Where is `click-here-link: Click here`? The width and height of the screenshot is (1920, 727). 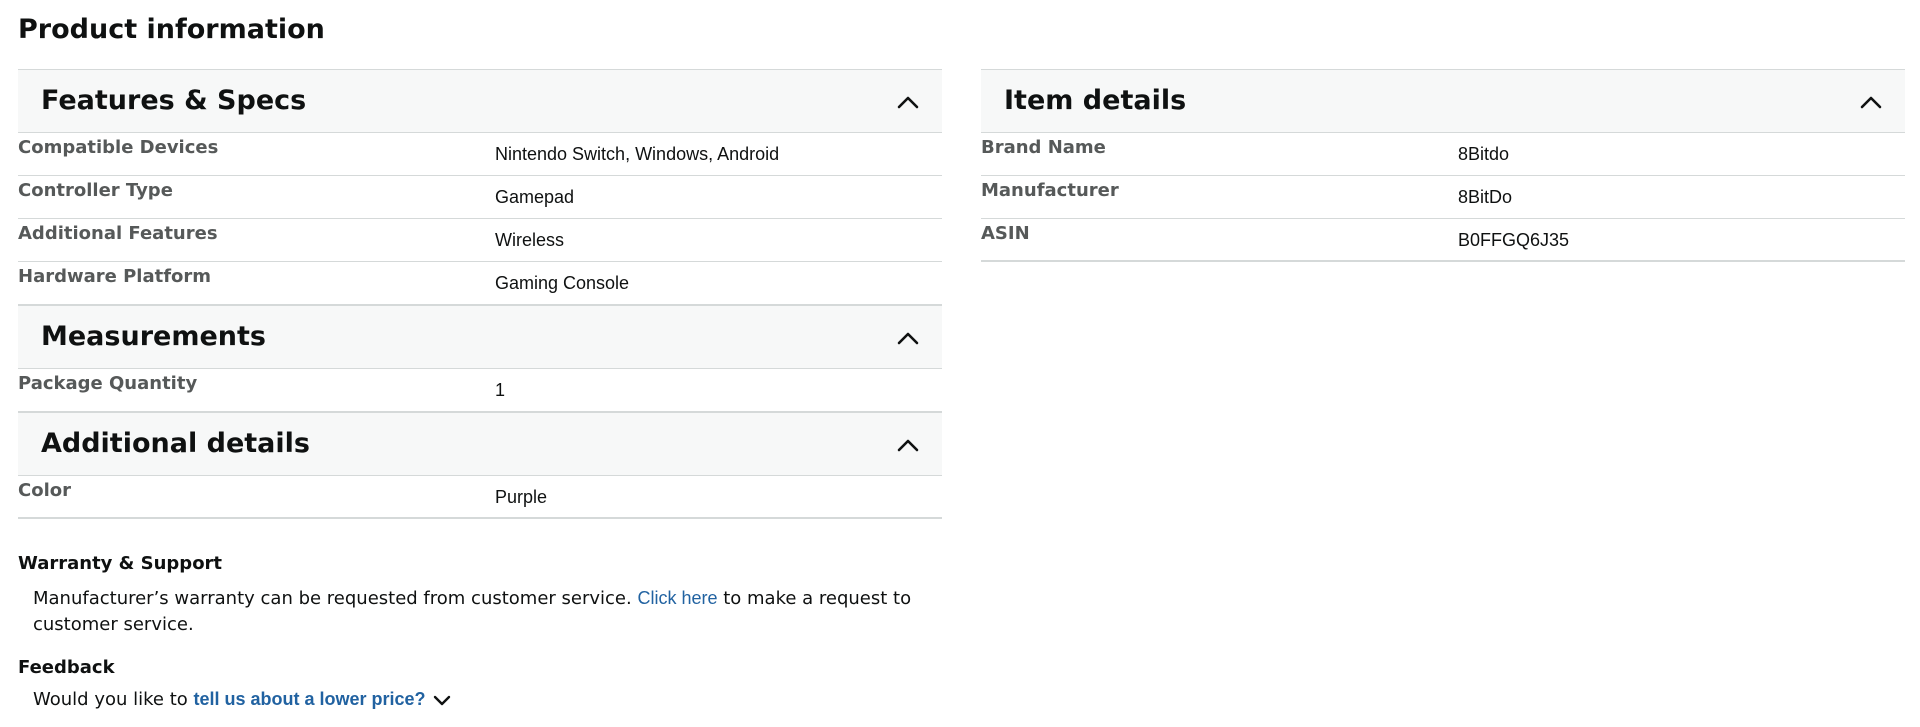
click-here-link: Click here is located at coordinates (677, 598).